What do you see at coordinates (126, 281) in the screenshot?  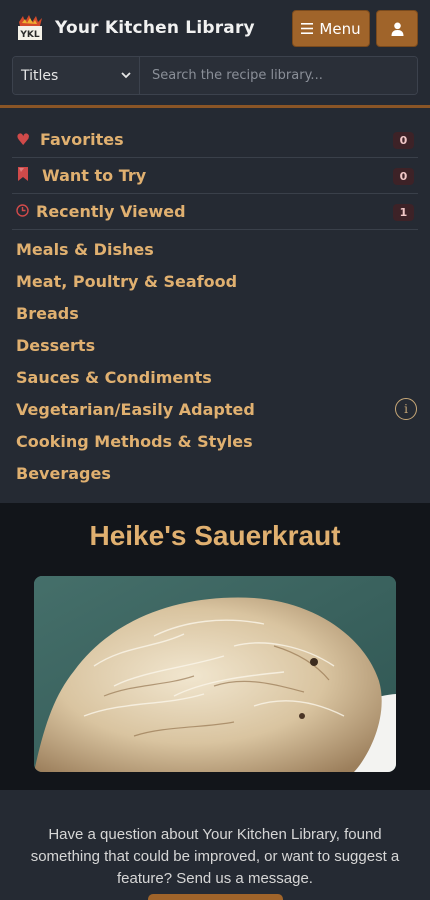 I see `category-meat-poultry-seafood: Meat, Poultry & Seafood` at bounding box center [126, 281].